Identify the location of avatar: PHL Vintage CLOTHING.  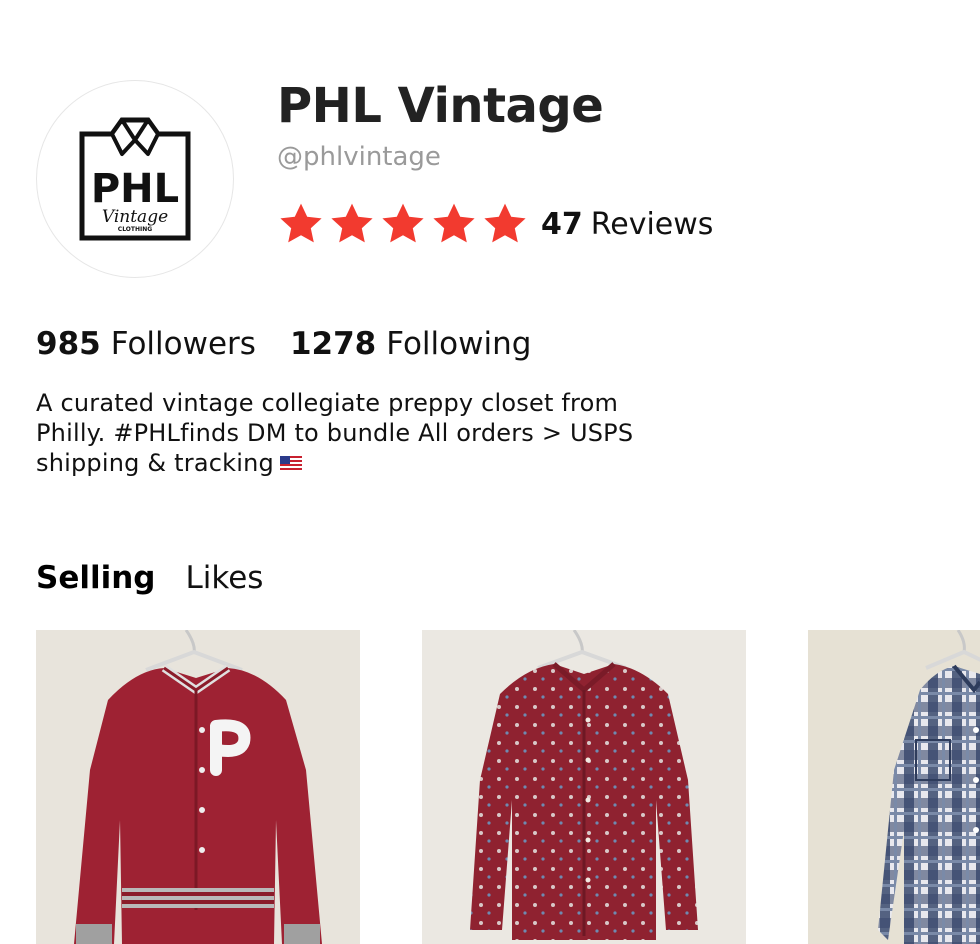
(135, 179).